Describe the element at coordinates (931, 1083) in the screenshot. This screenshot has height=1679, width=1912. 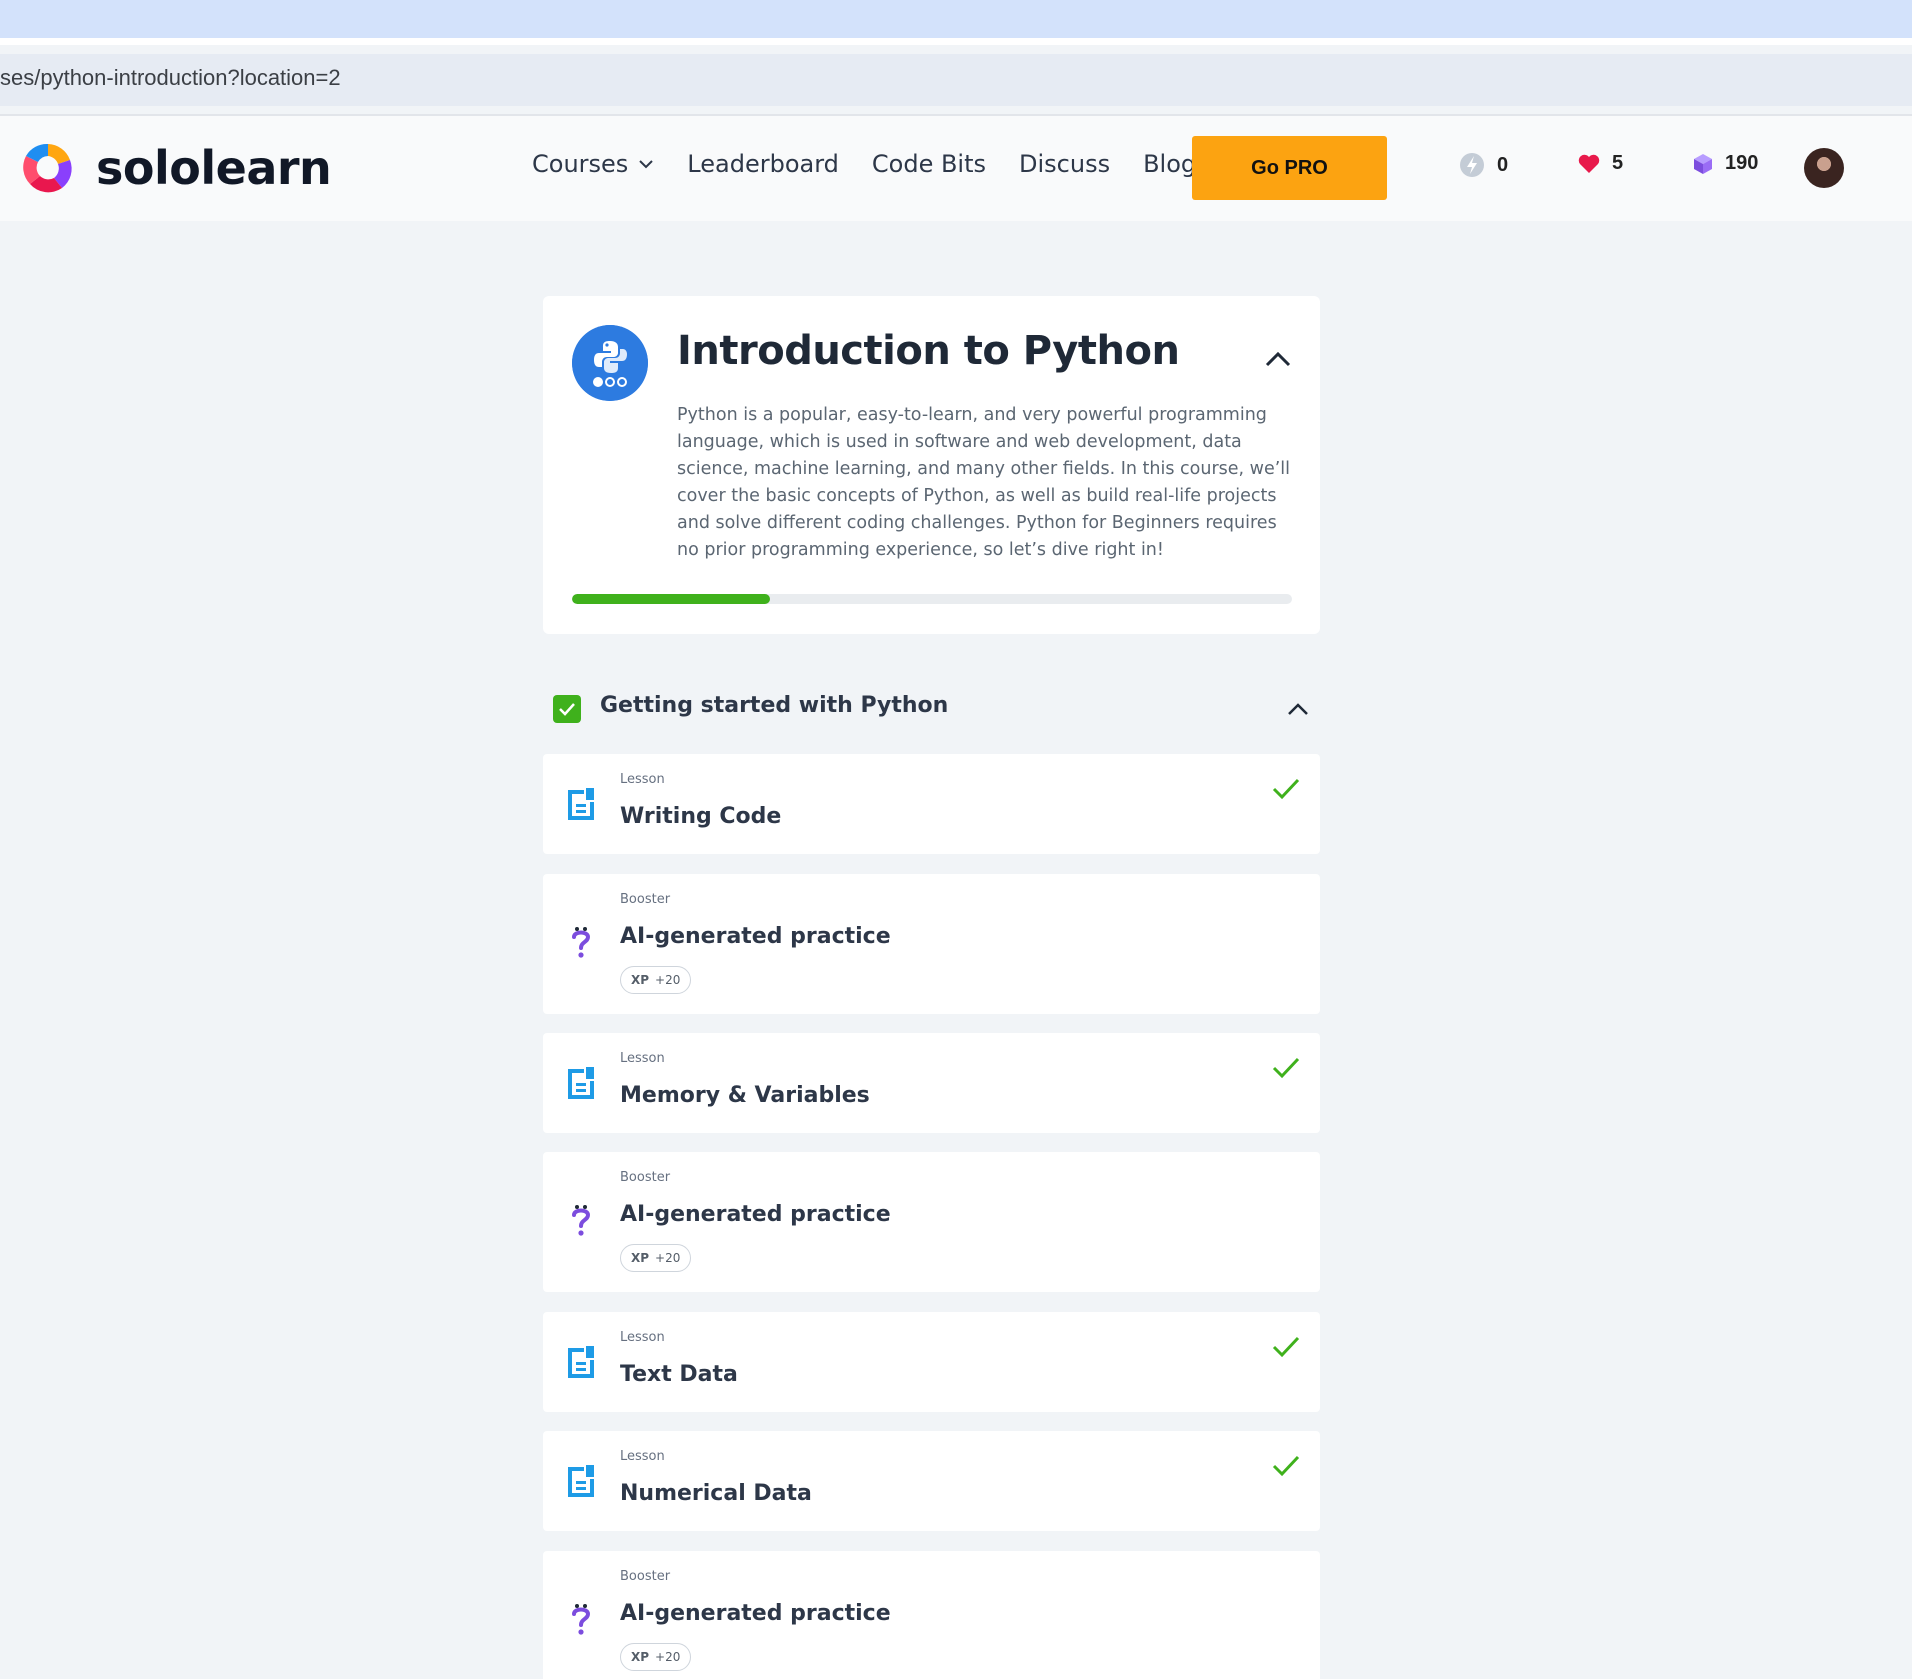
I see `lesson-item-memory-variables: Lesson Memory & Variables` at that location.